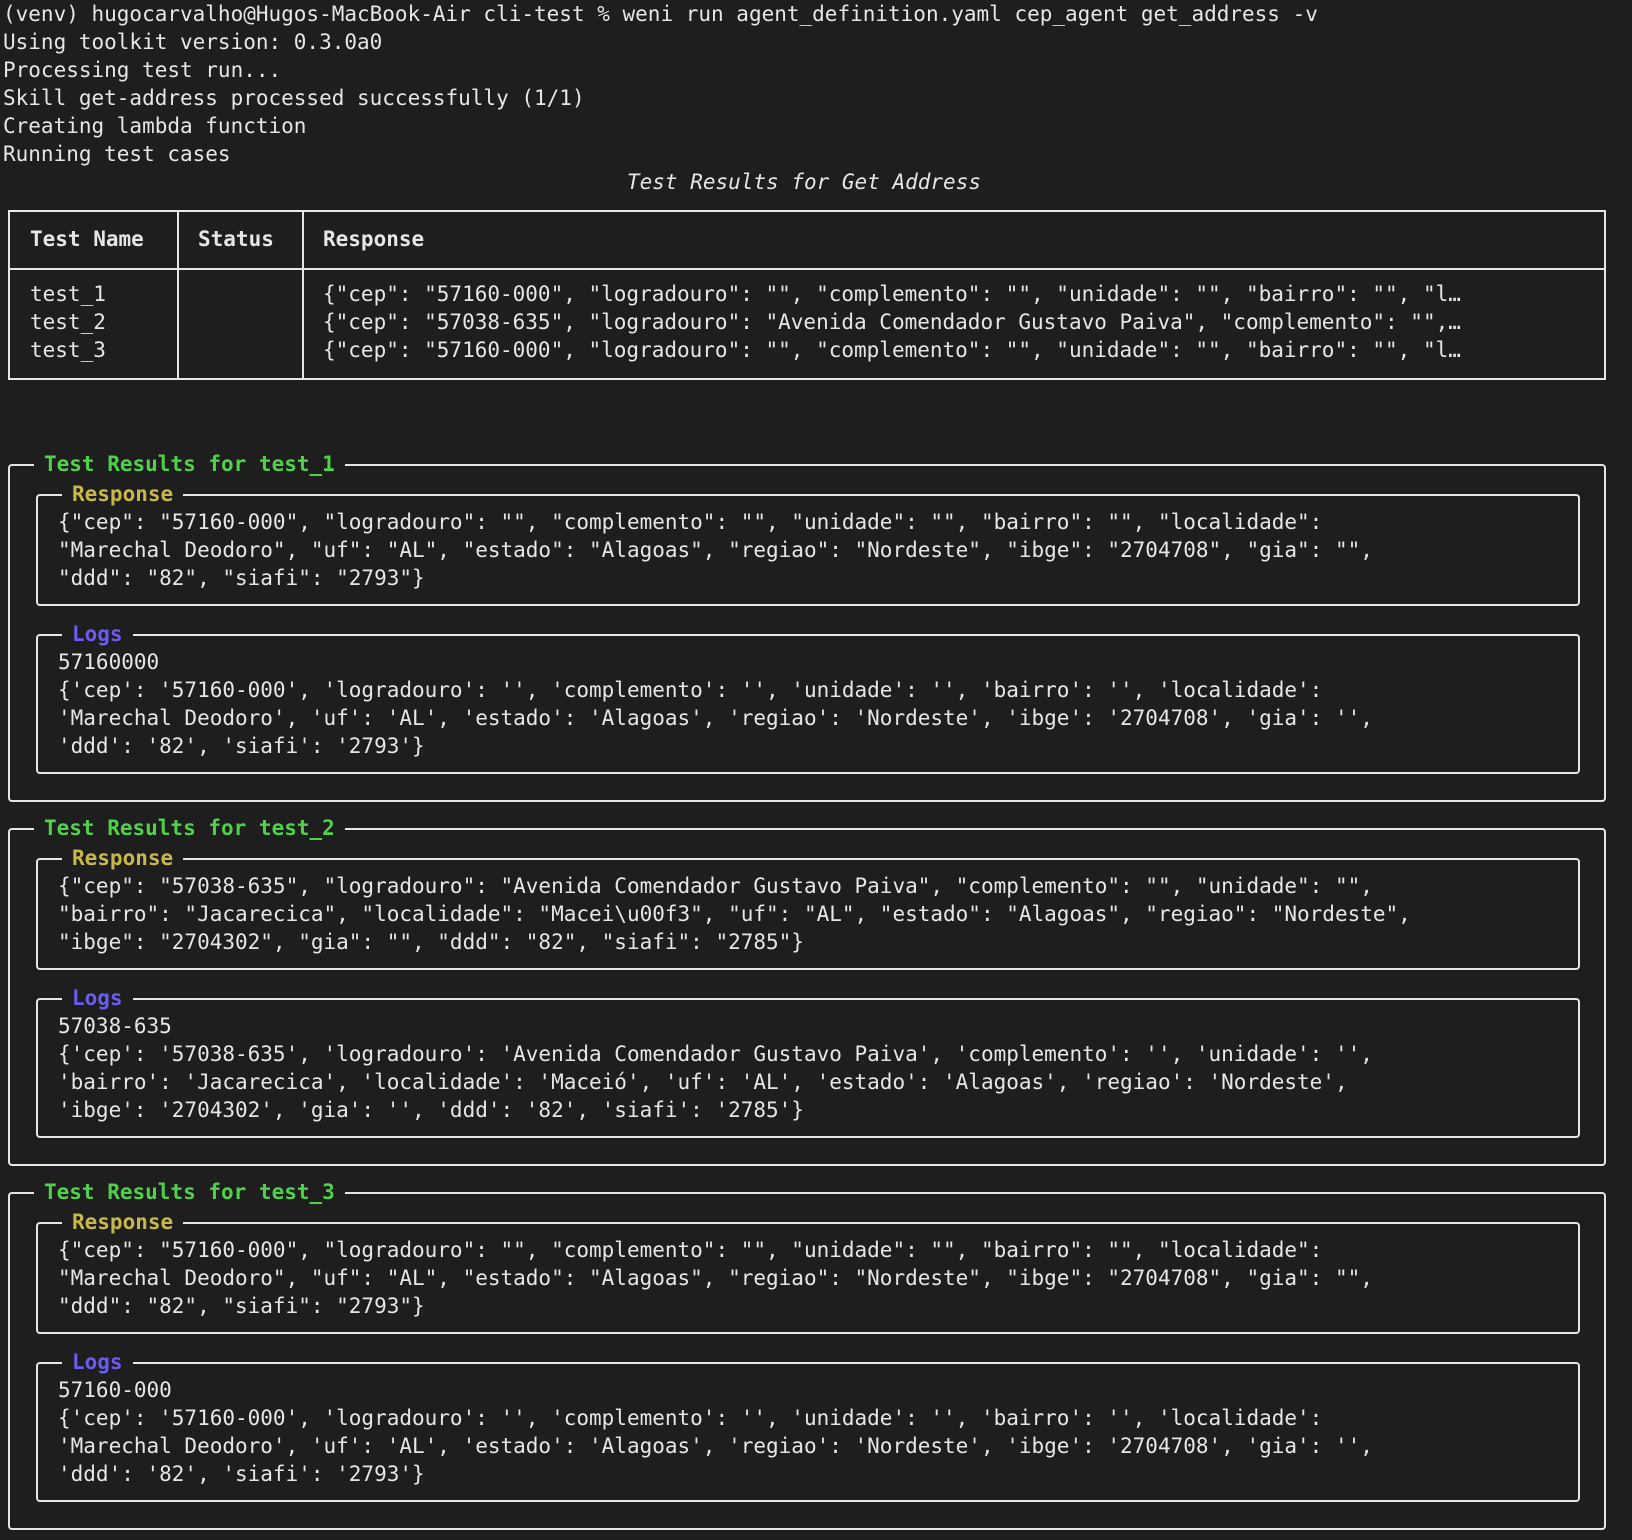  I want to click on table-caption: Test Results for Get Address, so click(803, 182).